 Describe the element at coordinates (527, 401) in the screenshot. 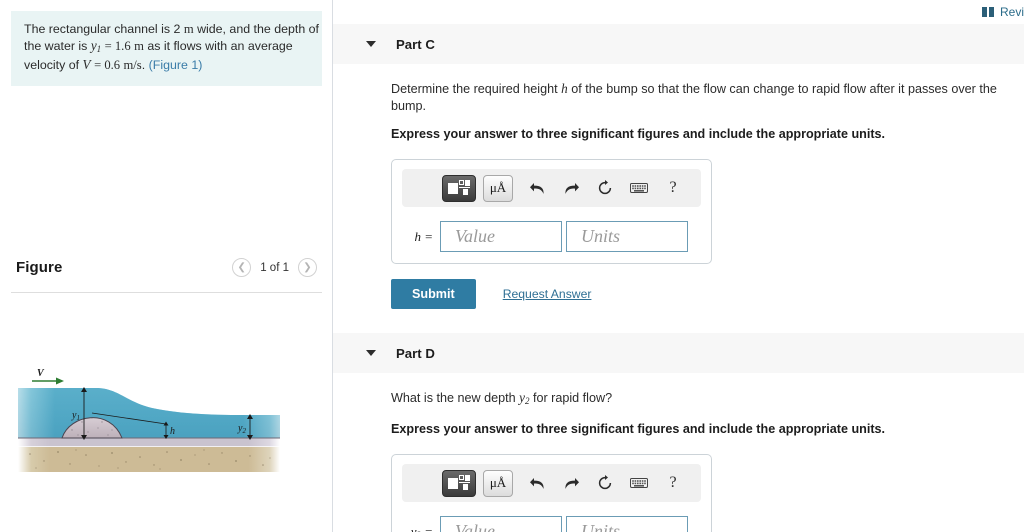

I see `part-d-var-y-sub: 2` at that location.